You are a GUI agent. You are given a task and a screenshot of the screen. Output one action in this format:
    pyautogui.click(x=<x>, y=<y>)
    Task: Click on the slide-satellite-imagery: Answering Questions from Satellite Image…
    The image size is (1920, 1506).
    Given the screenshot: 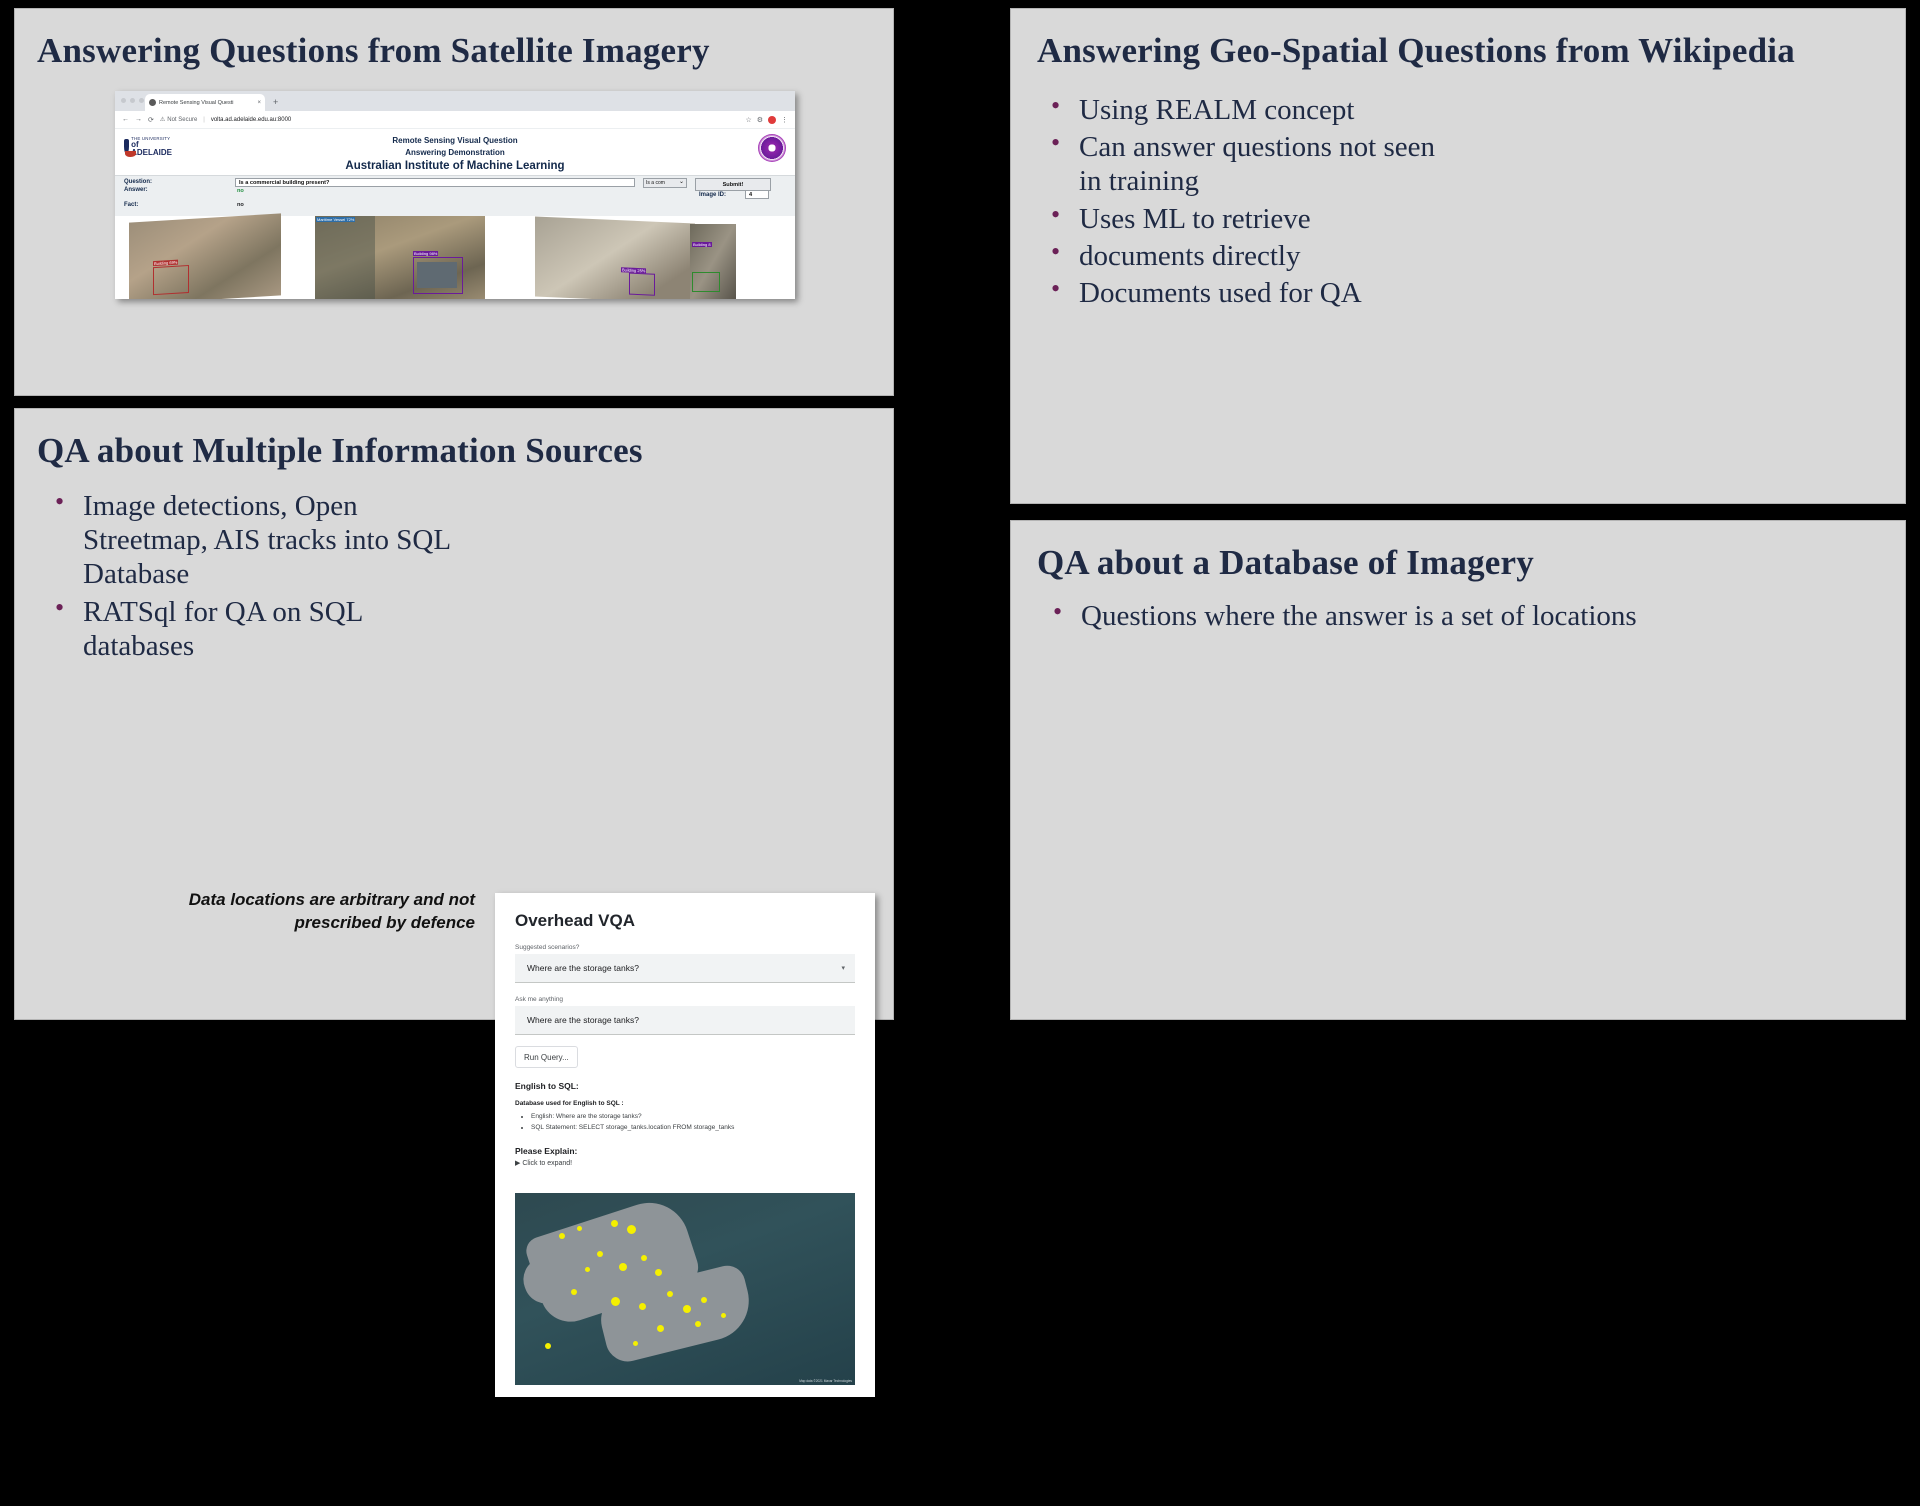 What is the action you would take?
    pyautogui.click(x=454, y=202)
    